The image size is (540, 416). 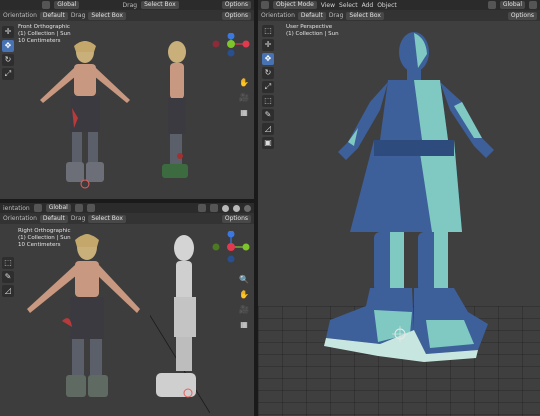 I want to click on shading-material-icon, so click(x=236, y=208).